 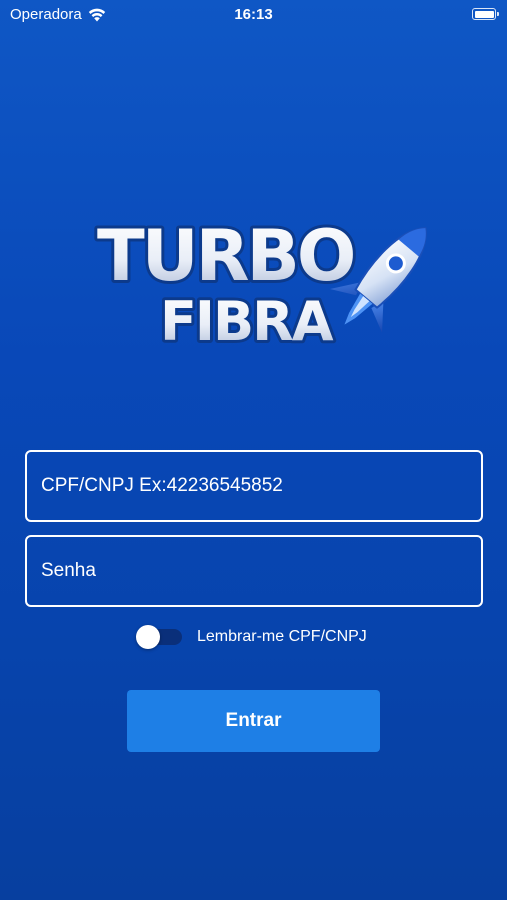 What do you see at coordinates (225, 256) in the screenshot?
I see `logo-text-turbo: TURBO` at bounding box center [225, 256].